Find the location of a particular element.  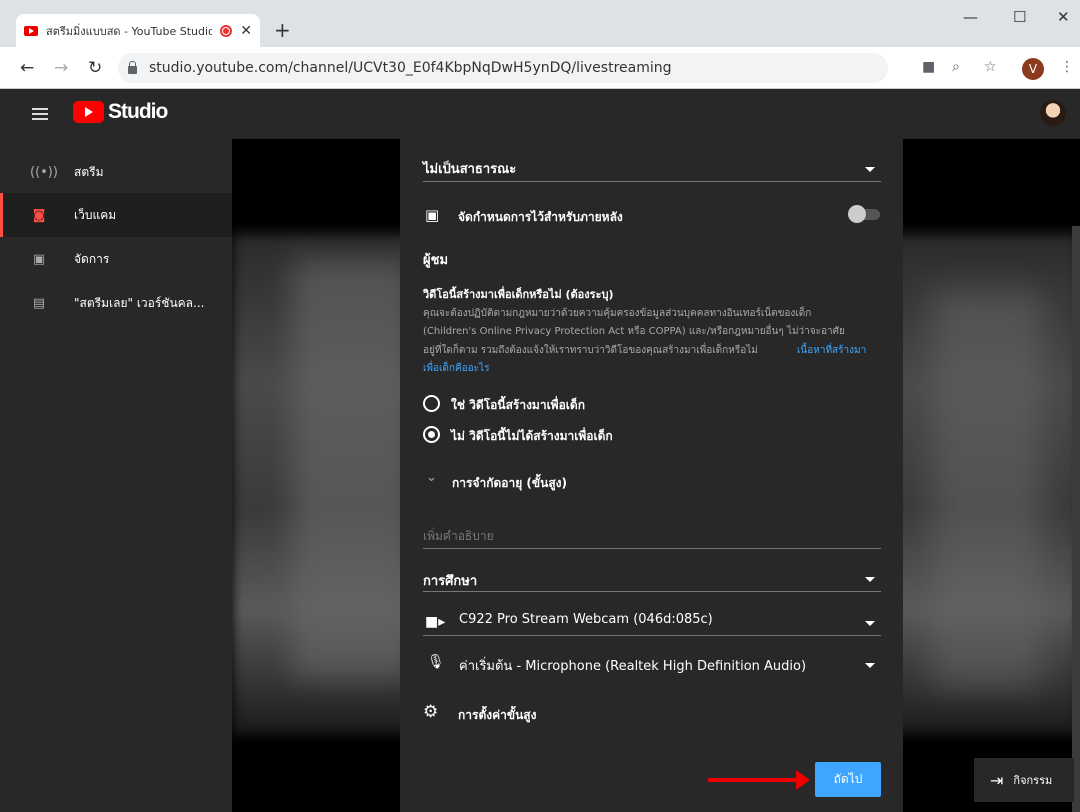

scrollbar is located at coordinates (1076, 519).